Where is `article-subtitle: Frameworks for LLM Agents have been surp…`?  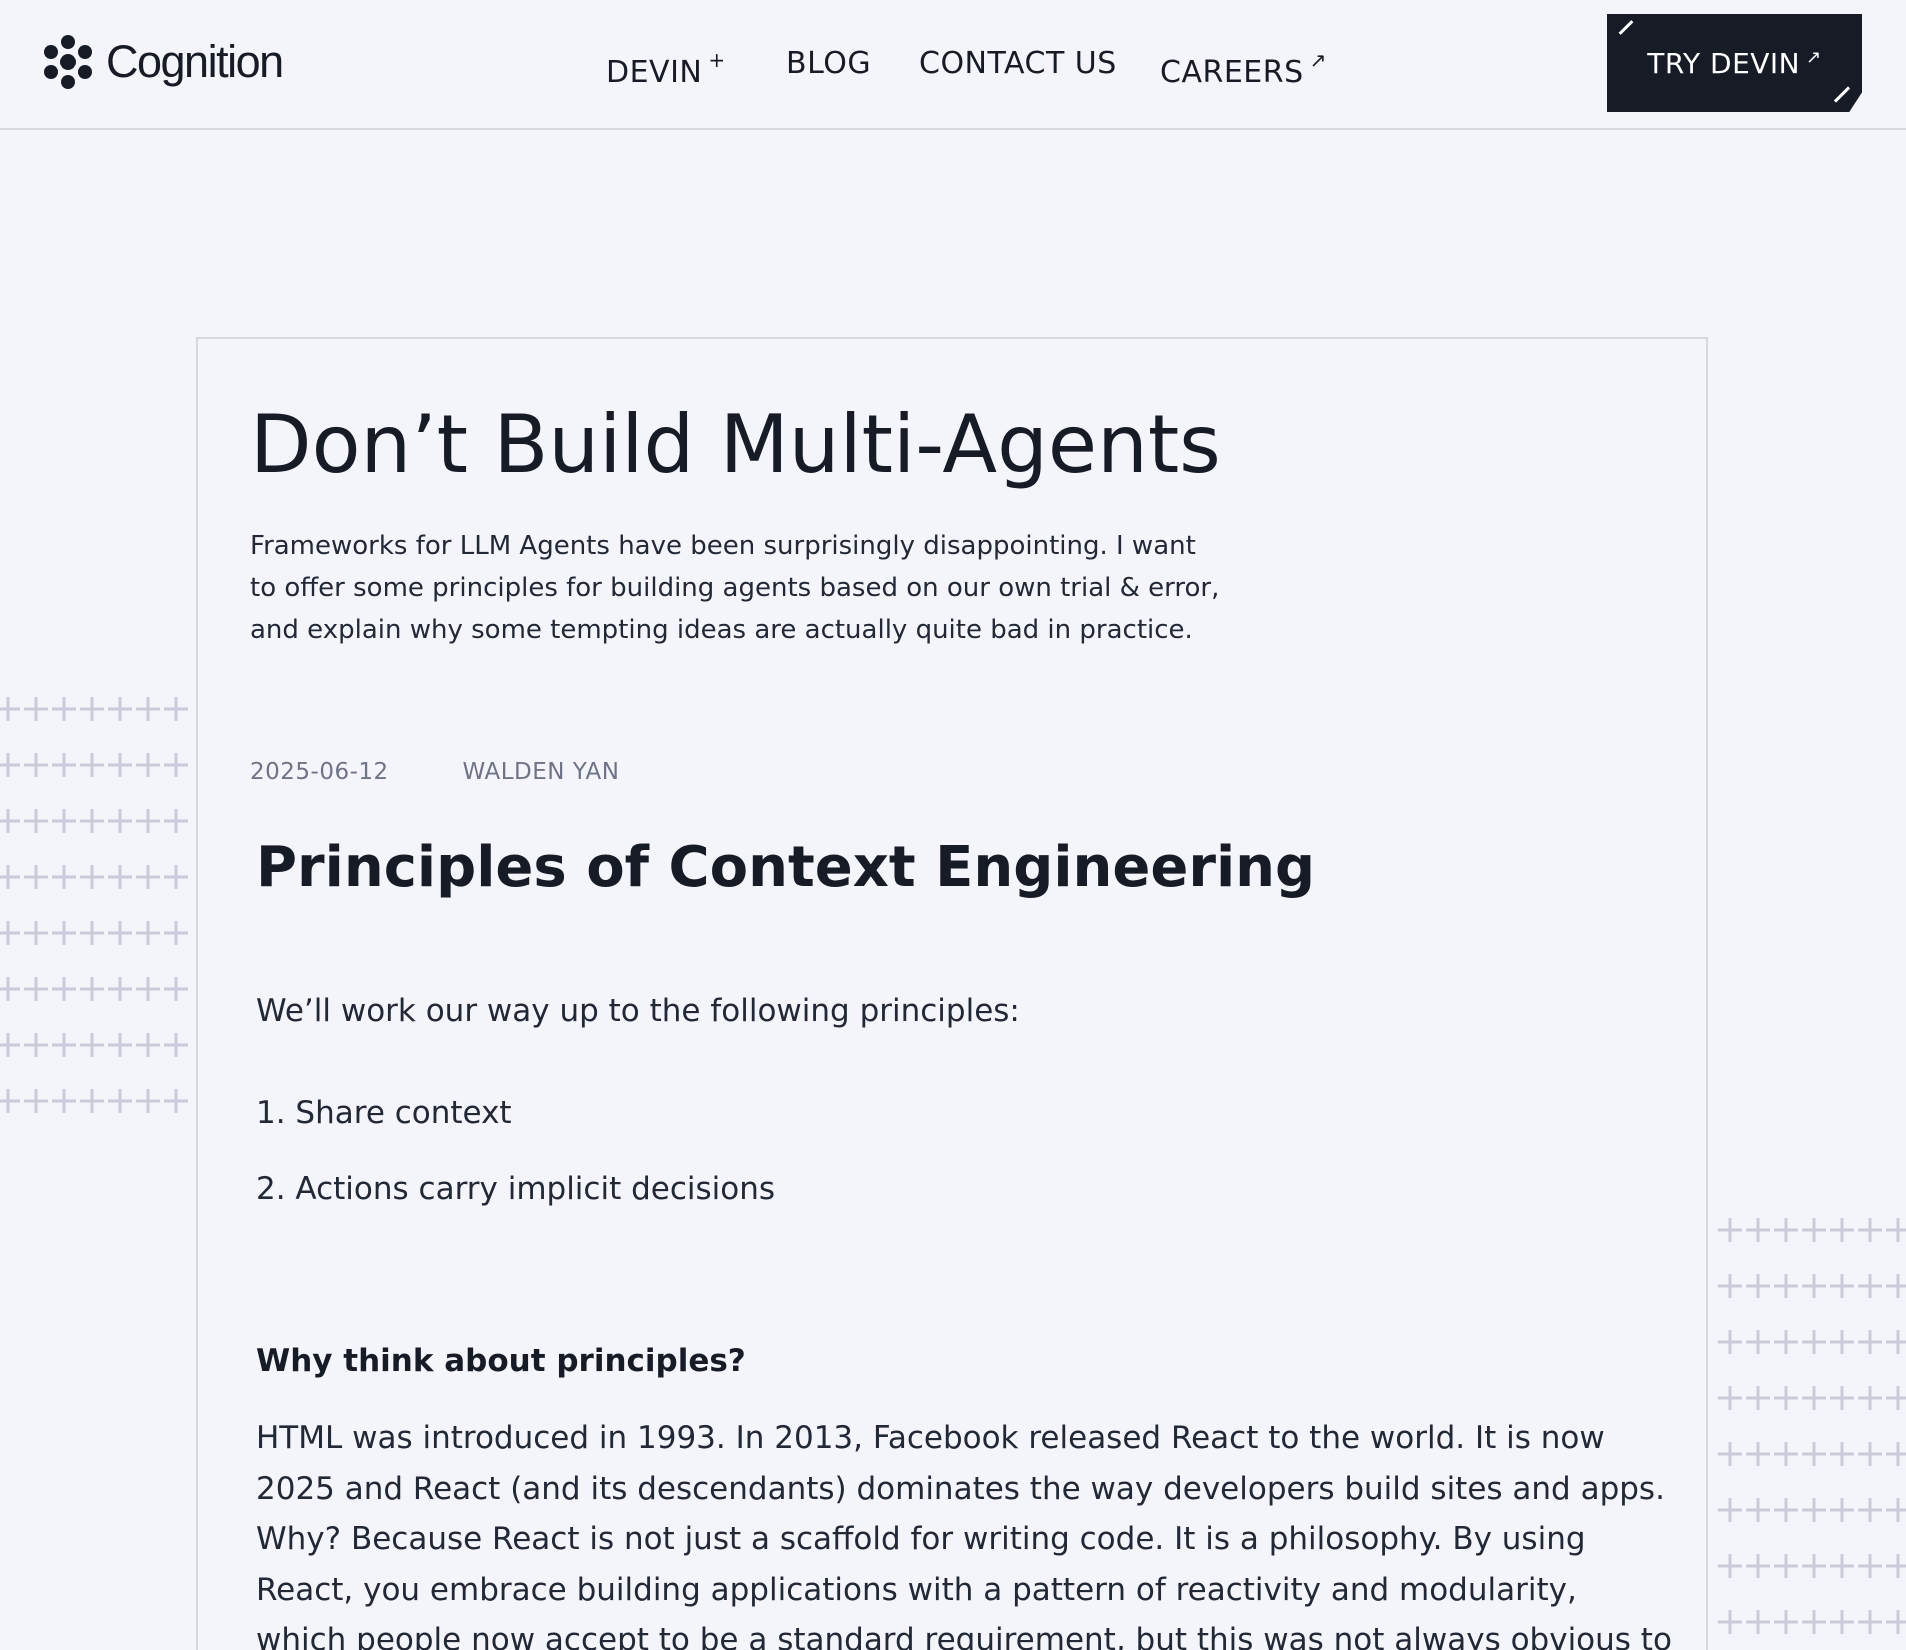
article-subtitle: Frameworks for LLM Agents have been surp… is located at coordinates (735, 588).